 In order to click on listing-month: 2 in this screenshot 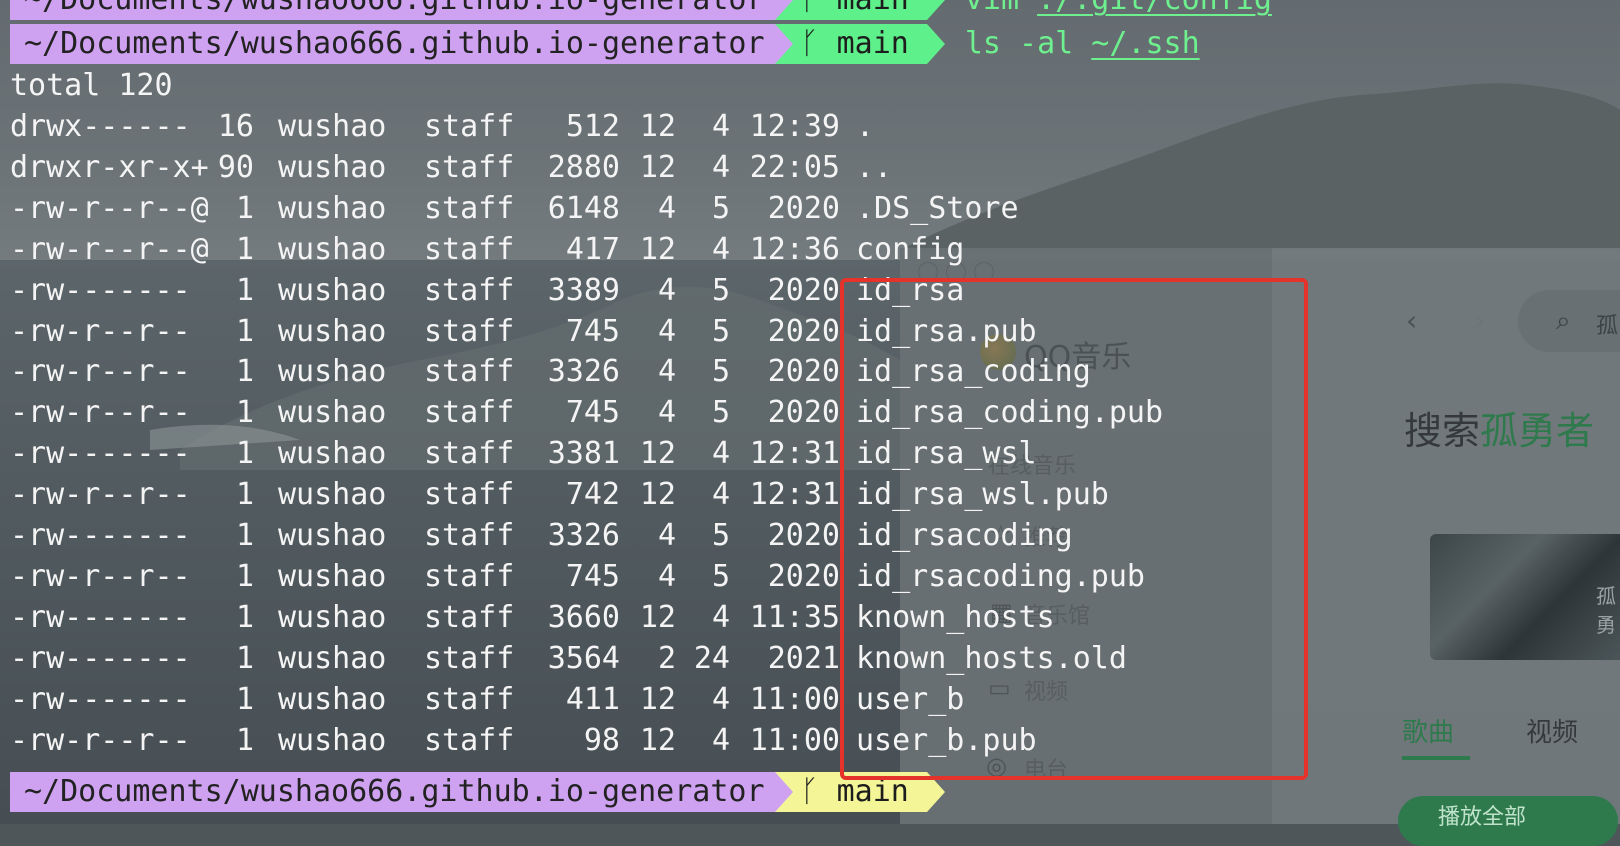, I will do `click(666, 658)`.